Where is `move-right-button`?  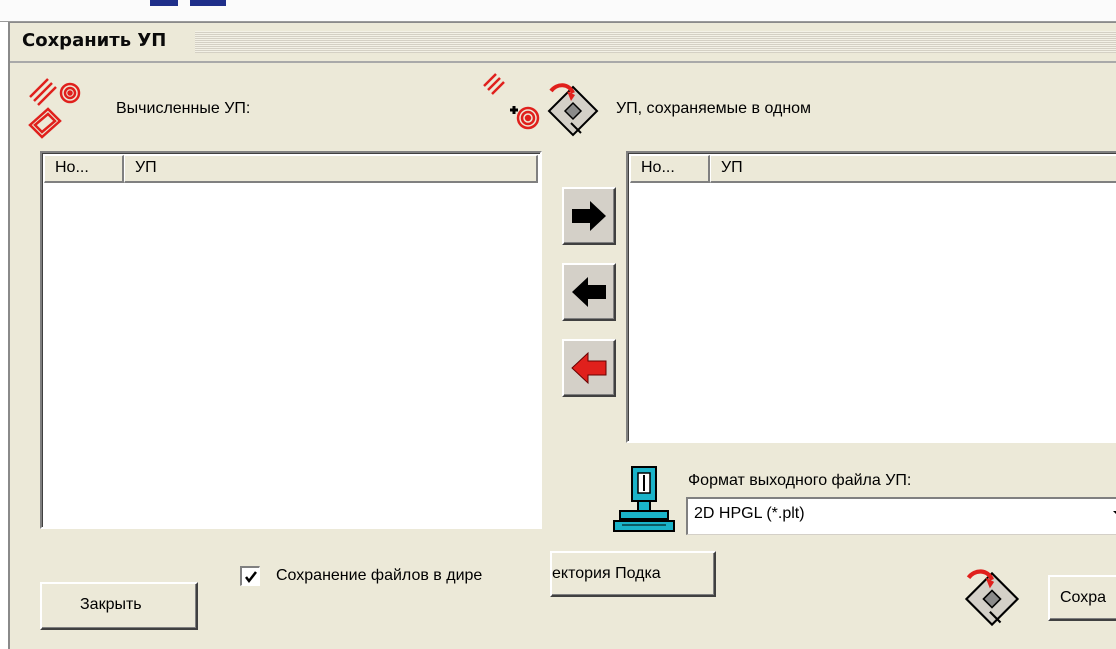 move-right-button is located at coordinates (589, 216).